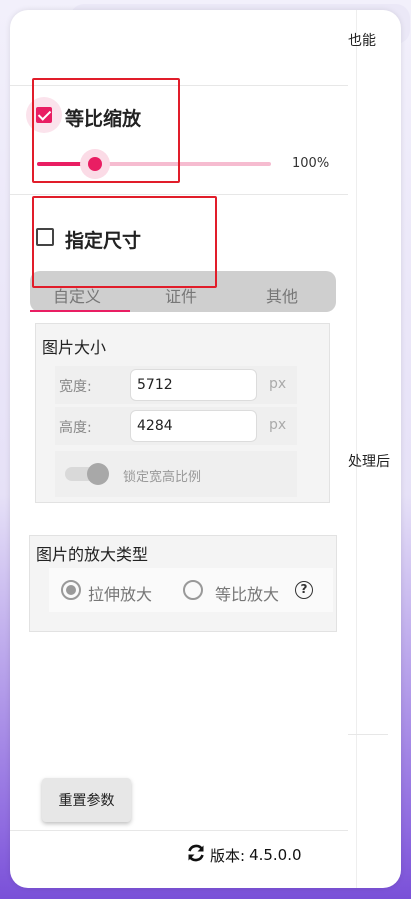 The image size is (411, 899). I want to click on highlight-box-proportional, so click(106, 130).